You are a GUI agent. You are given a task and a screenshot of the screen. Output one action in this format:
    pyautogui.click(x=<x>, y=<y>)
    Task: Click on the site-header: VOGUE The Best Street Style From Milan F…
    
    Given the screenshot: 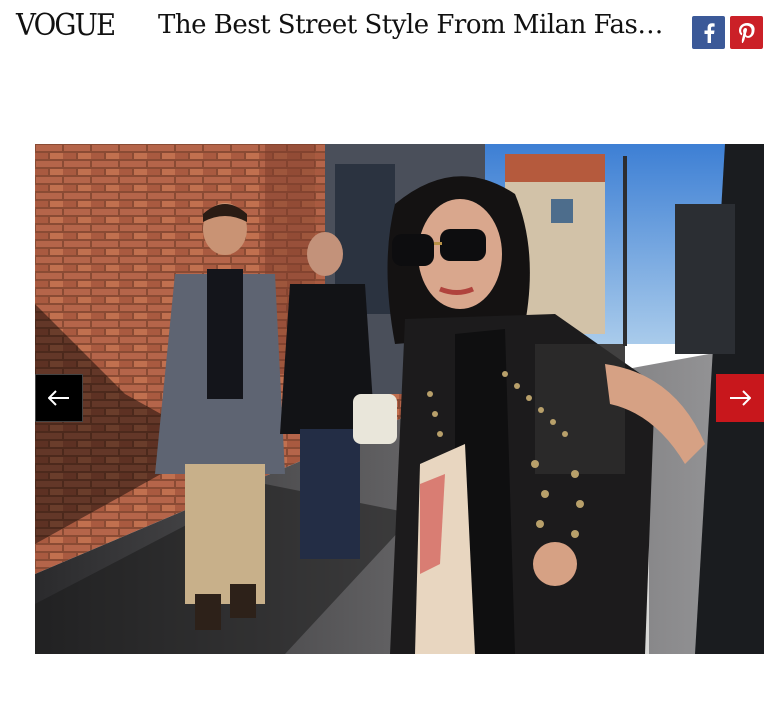 What is the action you would take?
    pyautogui.click(x=391, y=31)
    